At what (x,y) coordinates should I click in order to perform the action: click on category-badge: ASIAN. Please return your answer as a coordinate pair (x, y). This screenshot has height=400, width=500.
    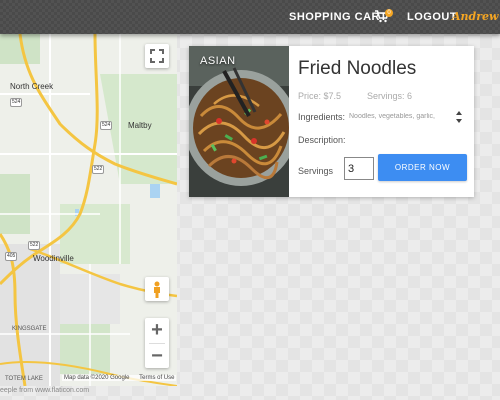
    Looking at the image, I should click on (218, 61).